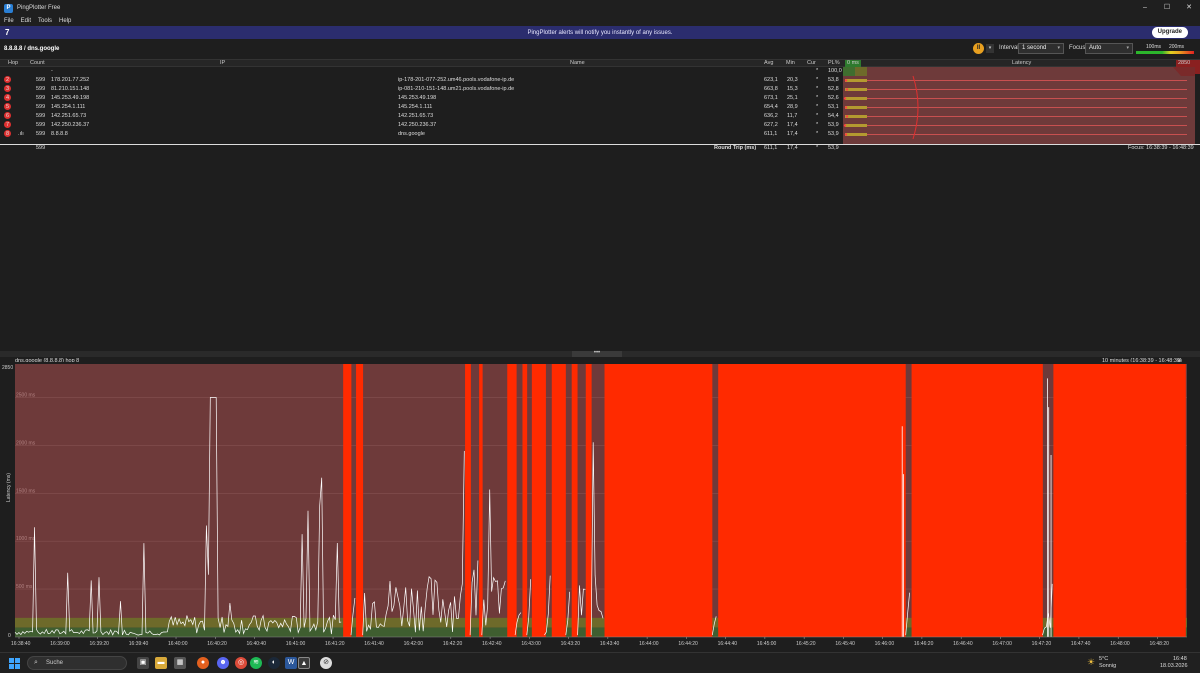 The width and height of the screenshot is (1200, 673). Describe the element at coordinates (792, 80) in the screenshot. I see `hop-min: 20,3` at that location.